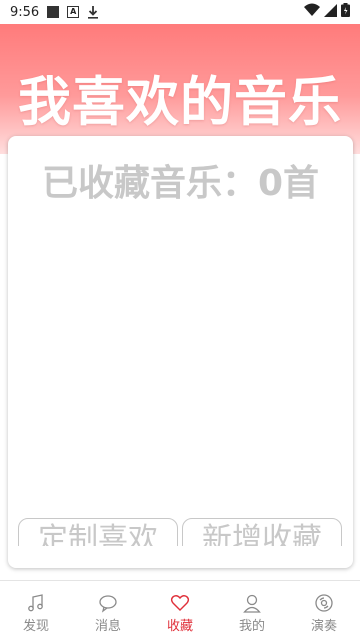 The width and height of the screenshot is (360, 640). What do you see at coordinates (25, 12) in the screenshot?
I see `status-time: 9:56` at bounding box center [25, 12].